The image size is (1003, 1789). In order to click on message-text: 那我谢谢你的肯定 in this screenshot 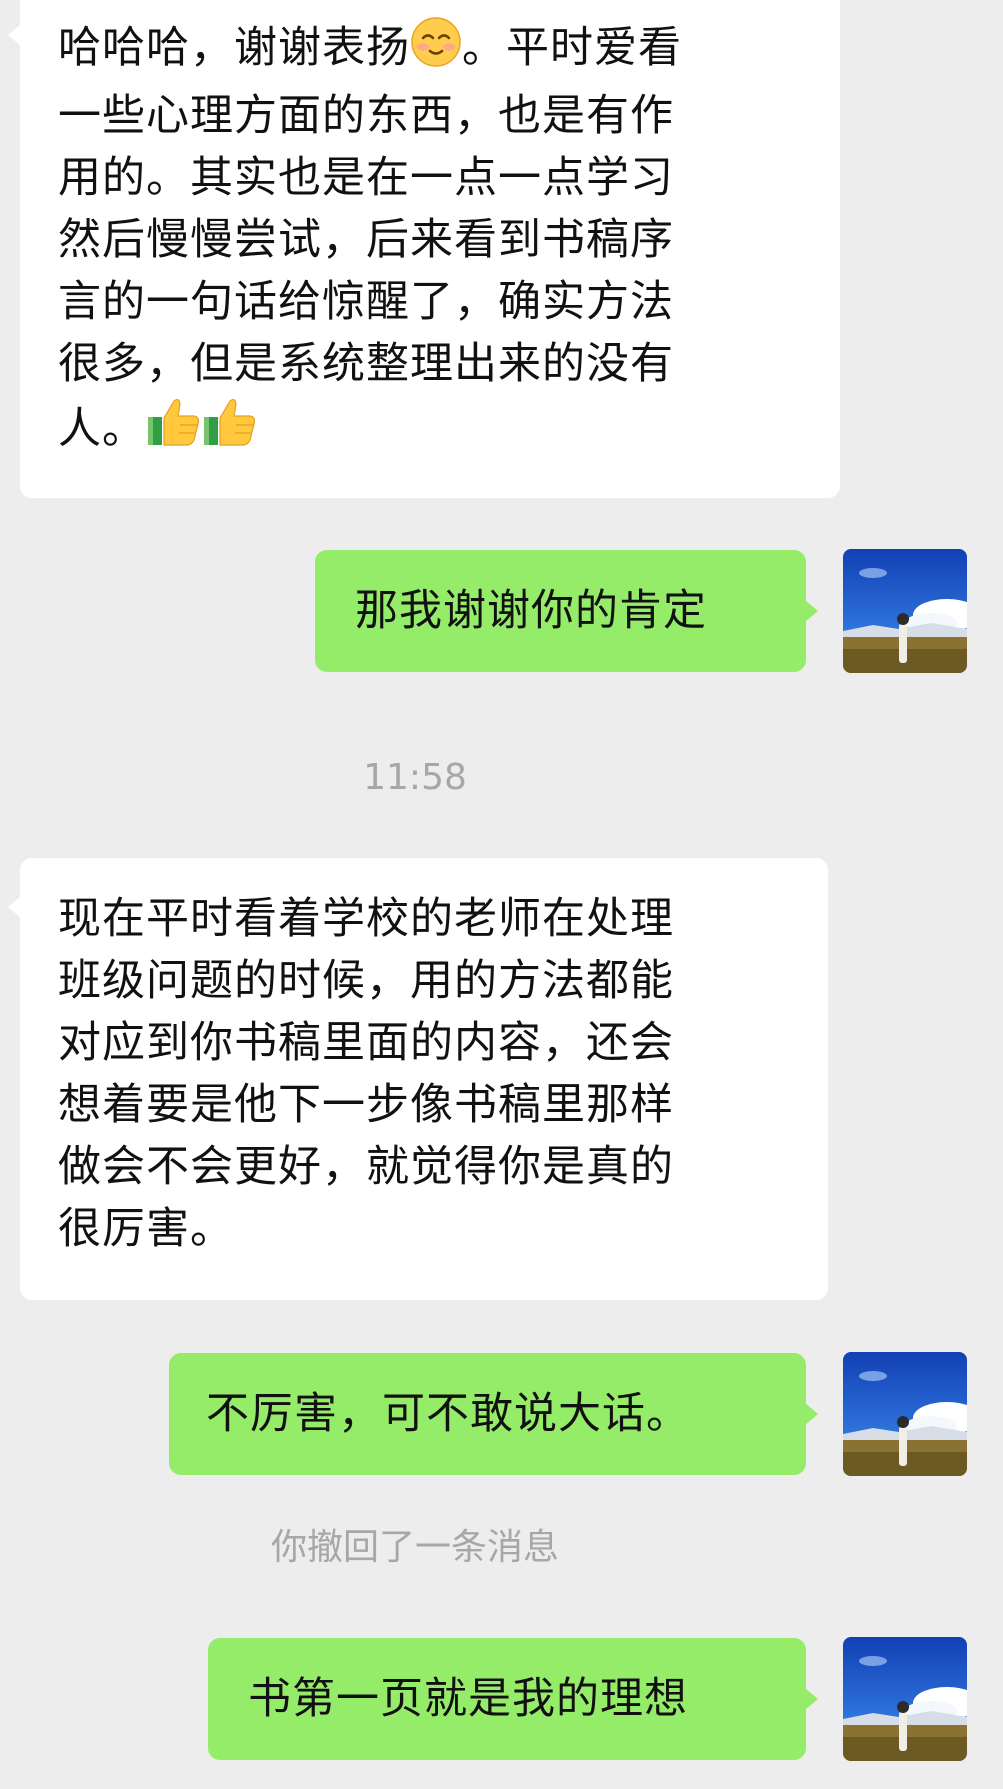, I will do `click(531, 611)`.